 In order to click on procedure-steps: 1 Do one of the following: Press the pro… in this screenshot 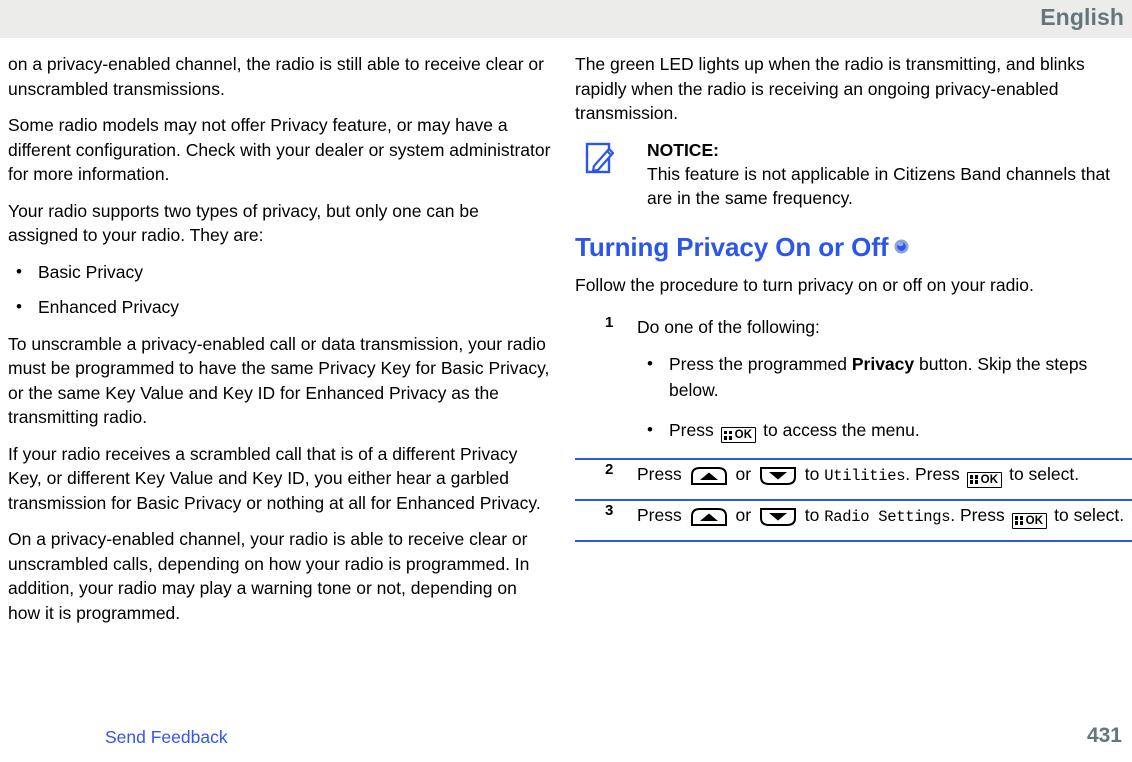, I will do `click(853, 428)`.